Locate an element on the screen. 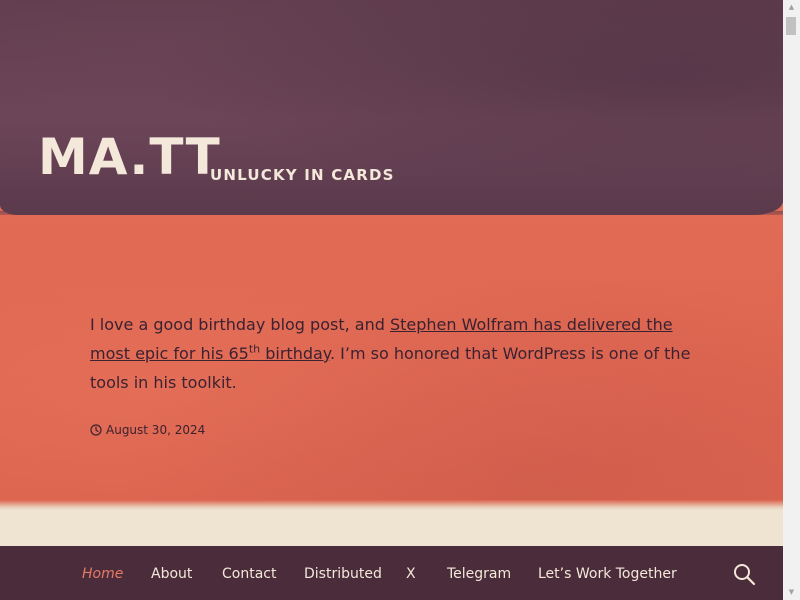 Image resolution: width=800 pixels, height=600 pixels. nav-item-distributed: Distributed is located at coordinates (343, 573).